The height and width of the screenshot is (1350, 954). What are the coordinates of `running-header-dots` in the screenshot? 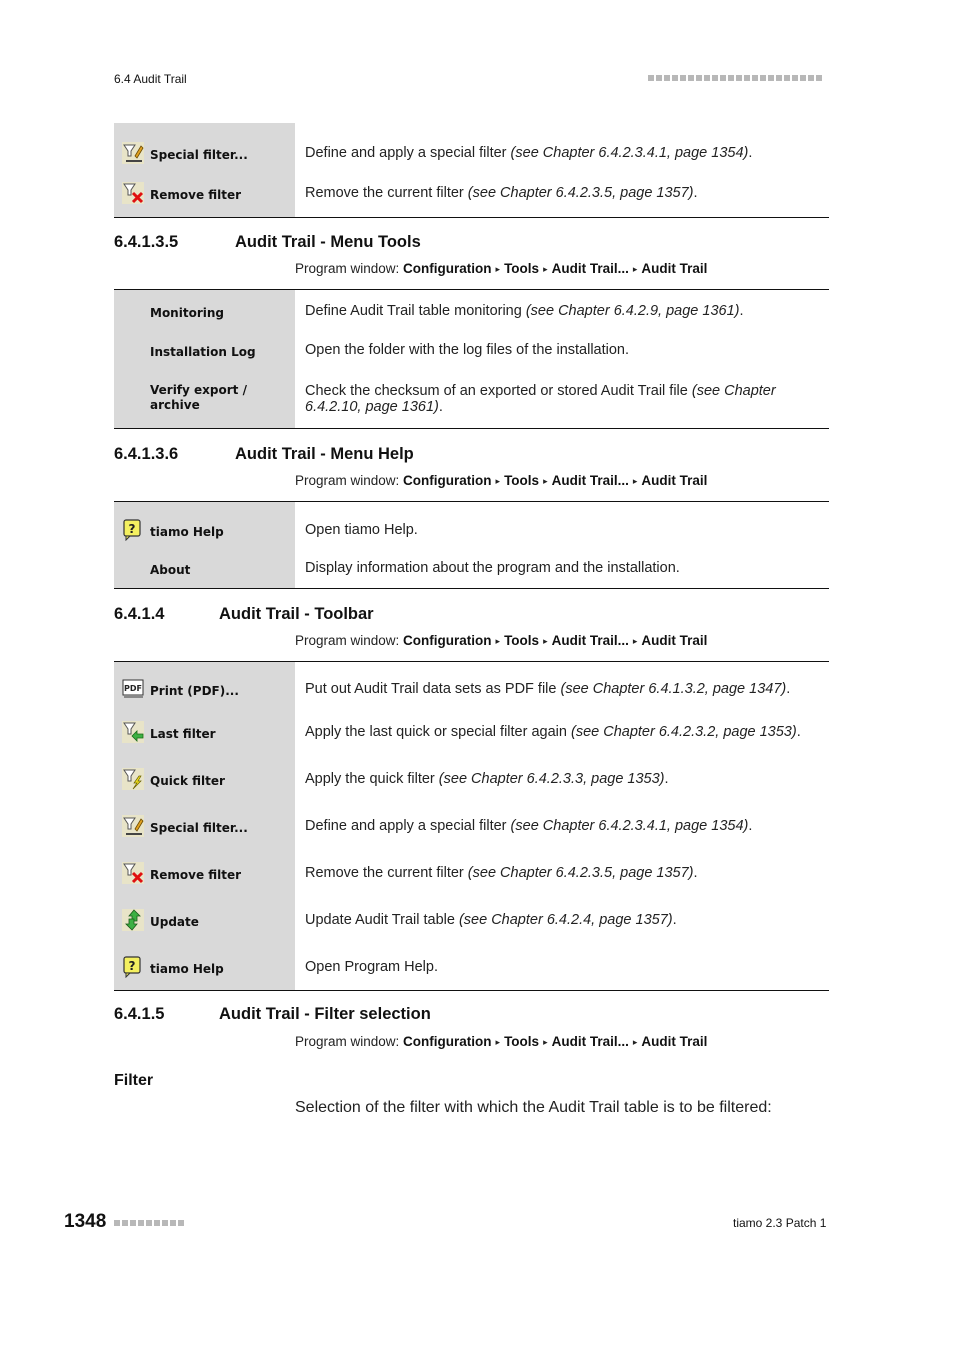 It's located at (735, 78).